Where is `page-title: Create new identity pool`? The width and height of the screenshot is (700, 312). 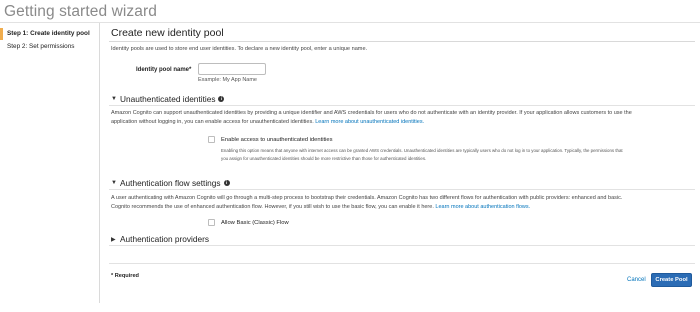
page-title: Create new identity pool is located at coordinates (167, 33).